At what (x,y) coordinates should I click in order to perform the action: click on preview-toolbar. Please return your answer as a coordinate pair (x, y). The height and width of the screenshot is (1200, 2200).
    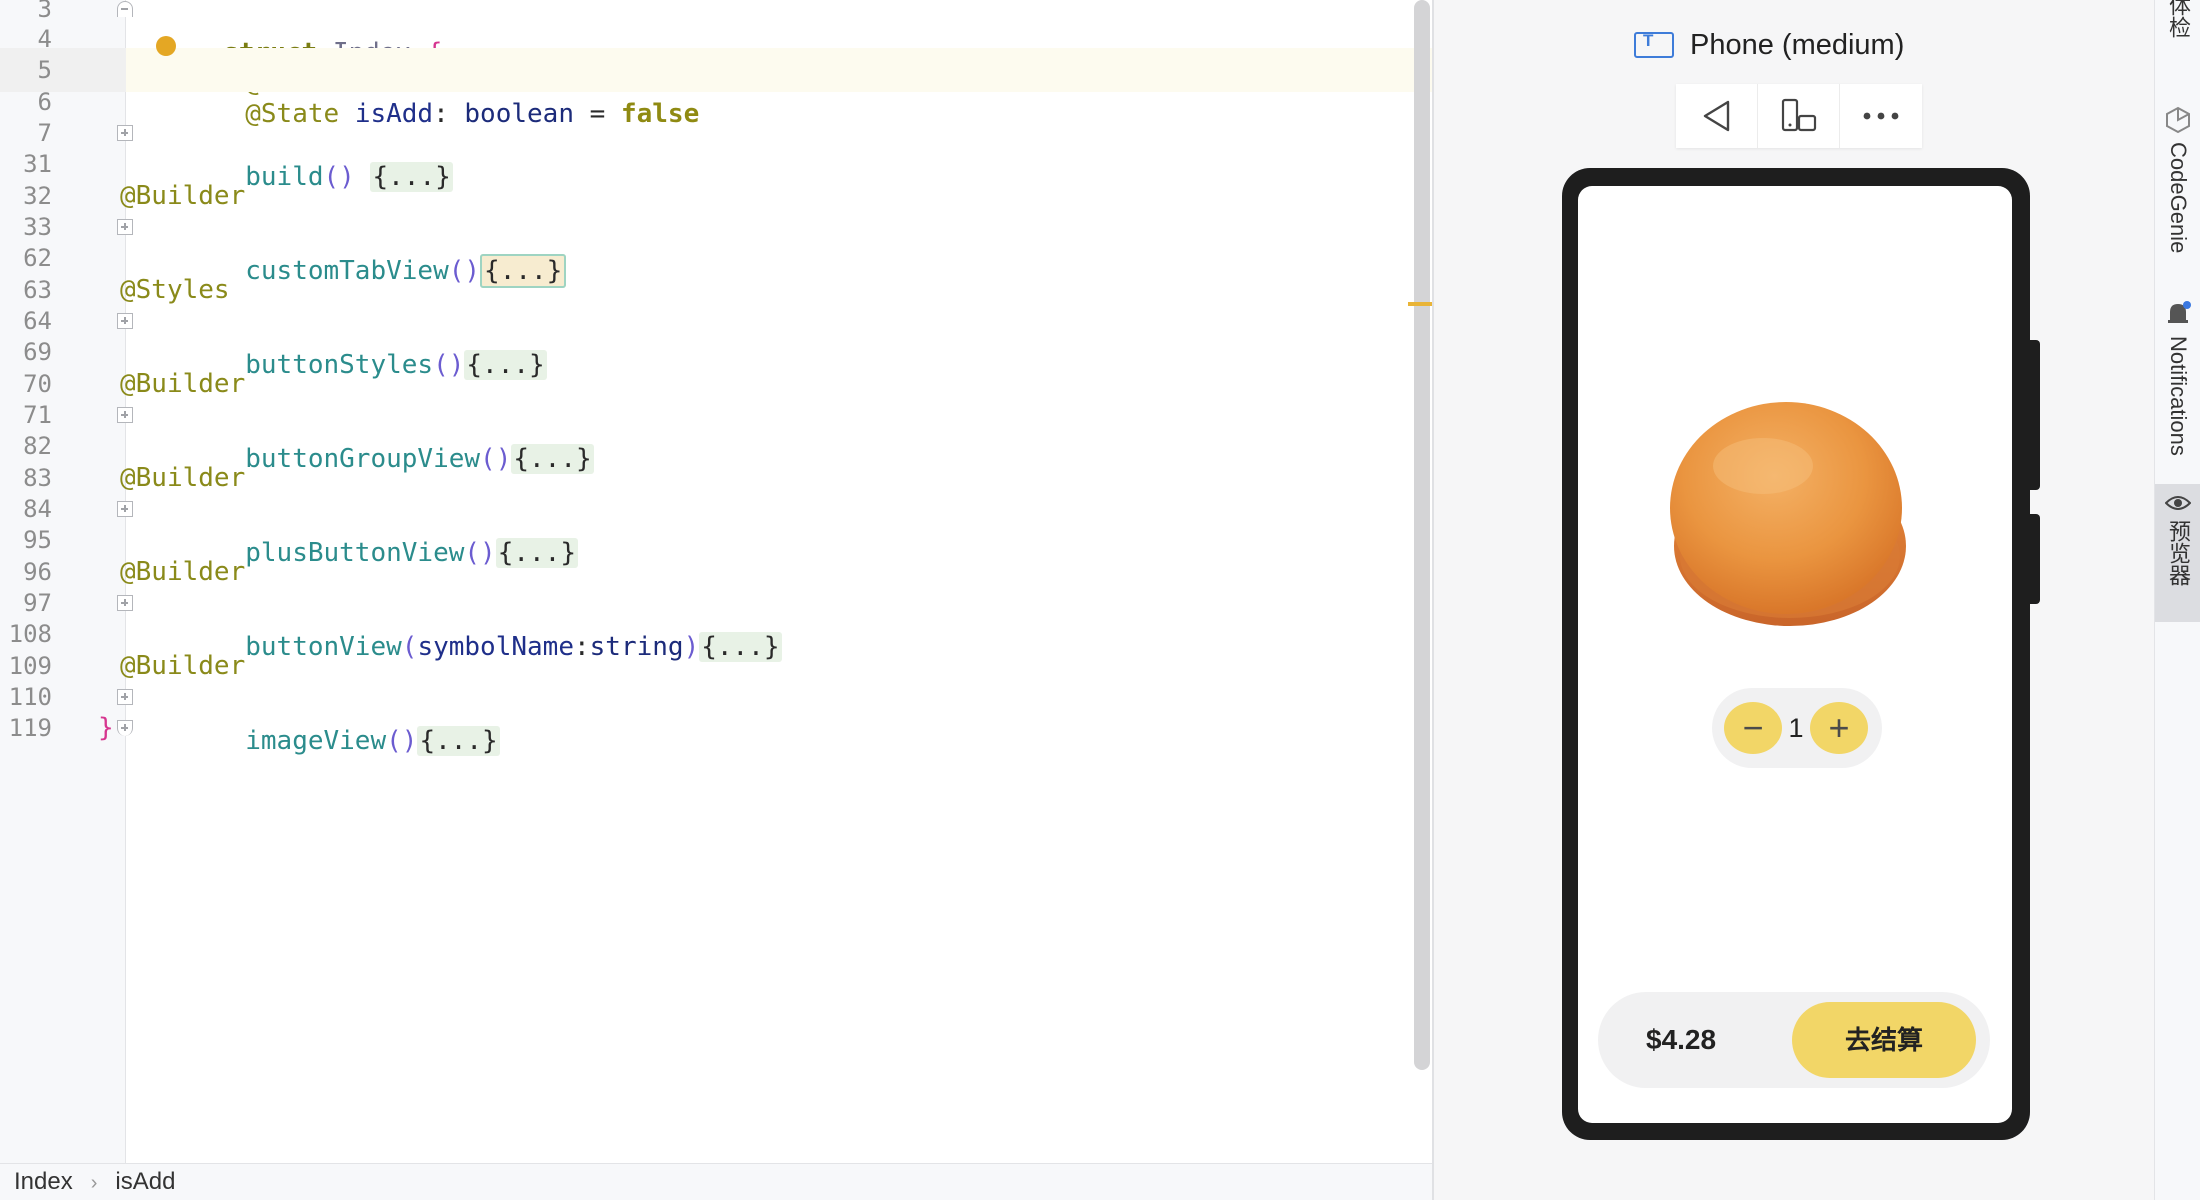
    Looking at the image, I should click on (1799, 116).